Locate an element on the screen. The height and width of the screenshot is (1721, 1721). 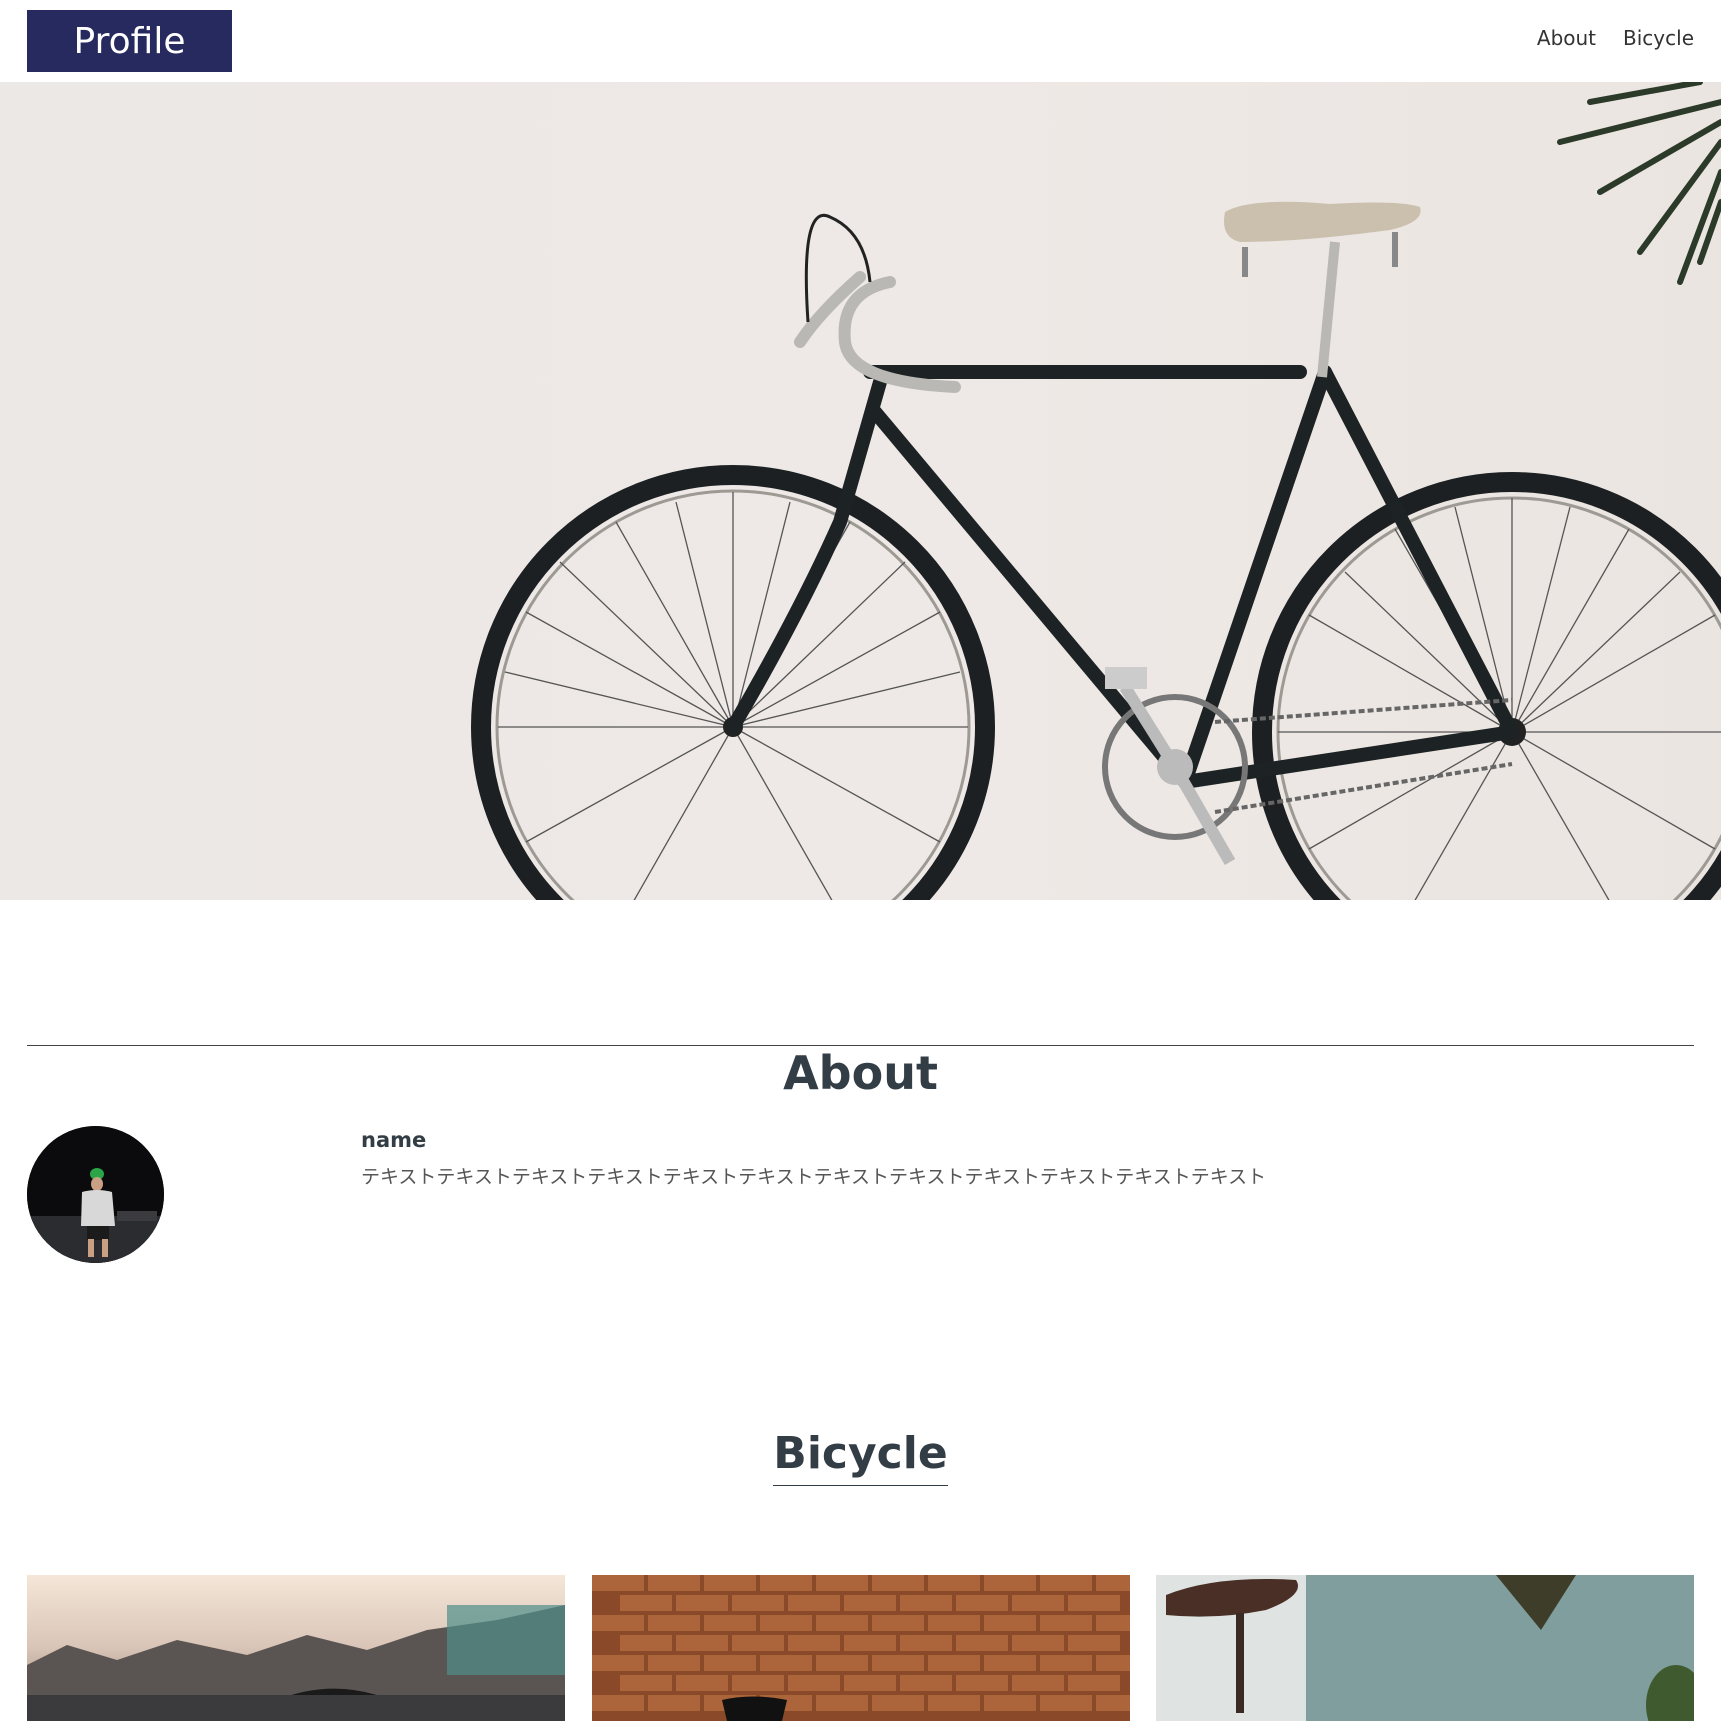
front-wheel is located at coordinates (733, 682).